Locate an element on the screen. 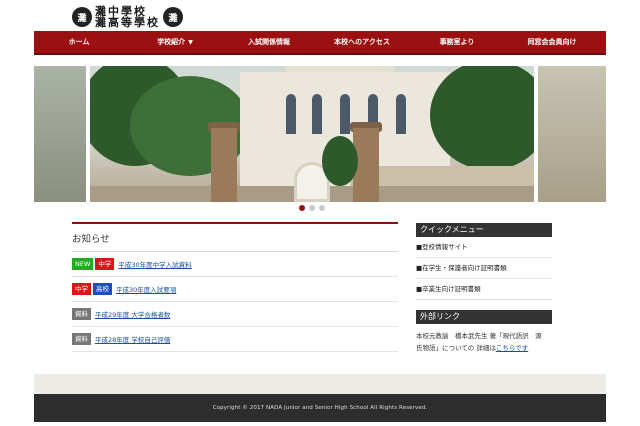 The image size is (640, 426). nav-home: ホーム is located at coordinates (79, 42).